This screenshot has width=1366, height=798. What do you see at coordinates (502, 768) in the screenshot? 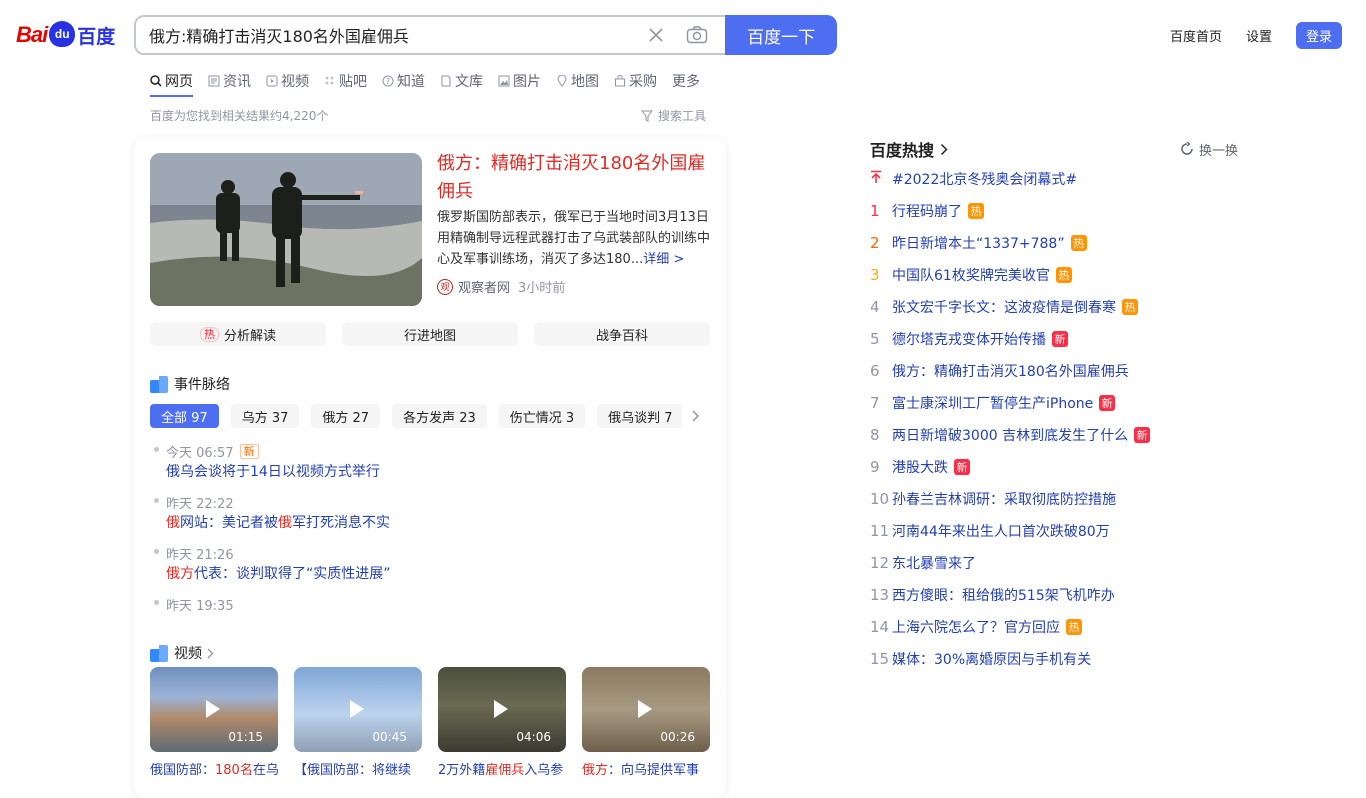
I see `video-title: 2万外籍雇佣兵入乌参` at bounding box center [502, 768].